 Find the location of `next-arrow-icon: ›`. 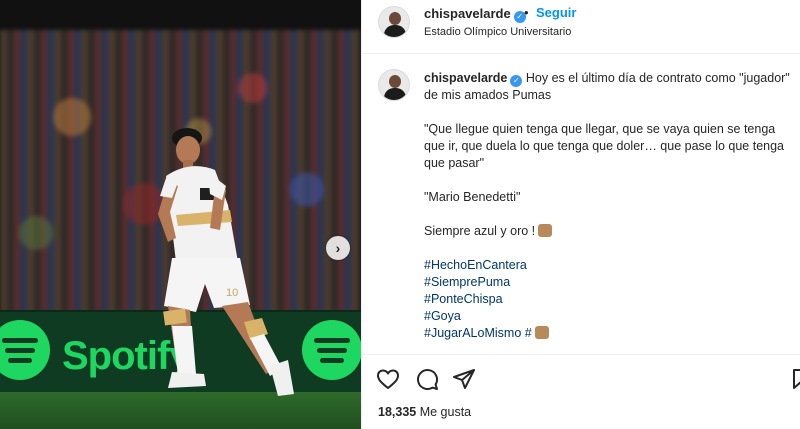

next-arrow-icon: › is located at coordinates (338, 248).